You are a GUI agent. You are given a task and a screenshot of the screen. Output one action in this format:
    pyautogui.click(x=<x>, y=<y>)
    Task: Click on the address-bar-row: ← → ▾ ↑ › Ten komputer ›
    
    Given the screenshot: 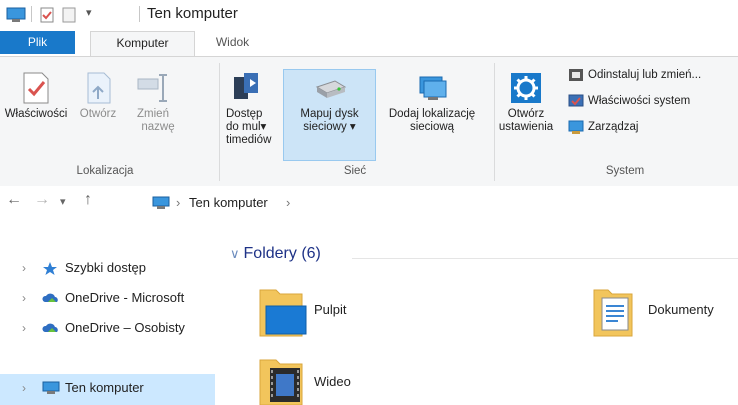 What is the action you would take?
    pyautogui.click(x=369, y=203)
    